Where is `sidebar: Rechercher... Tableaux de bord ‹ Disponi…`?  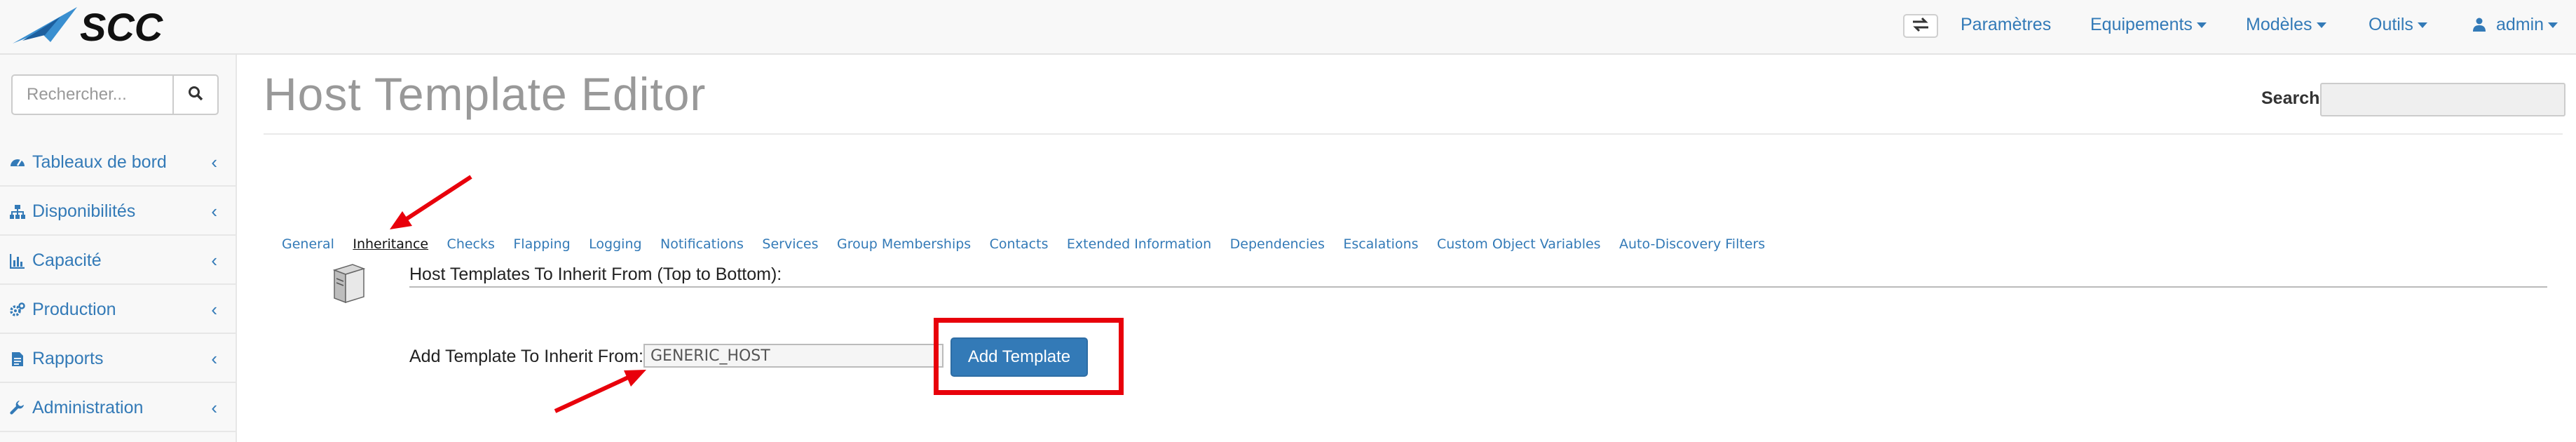 sidebar: Rechercher... Tableaux de bord ‹ Disponi… is located at coordinates (118, 248).